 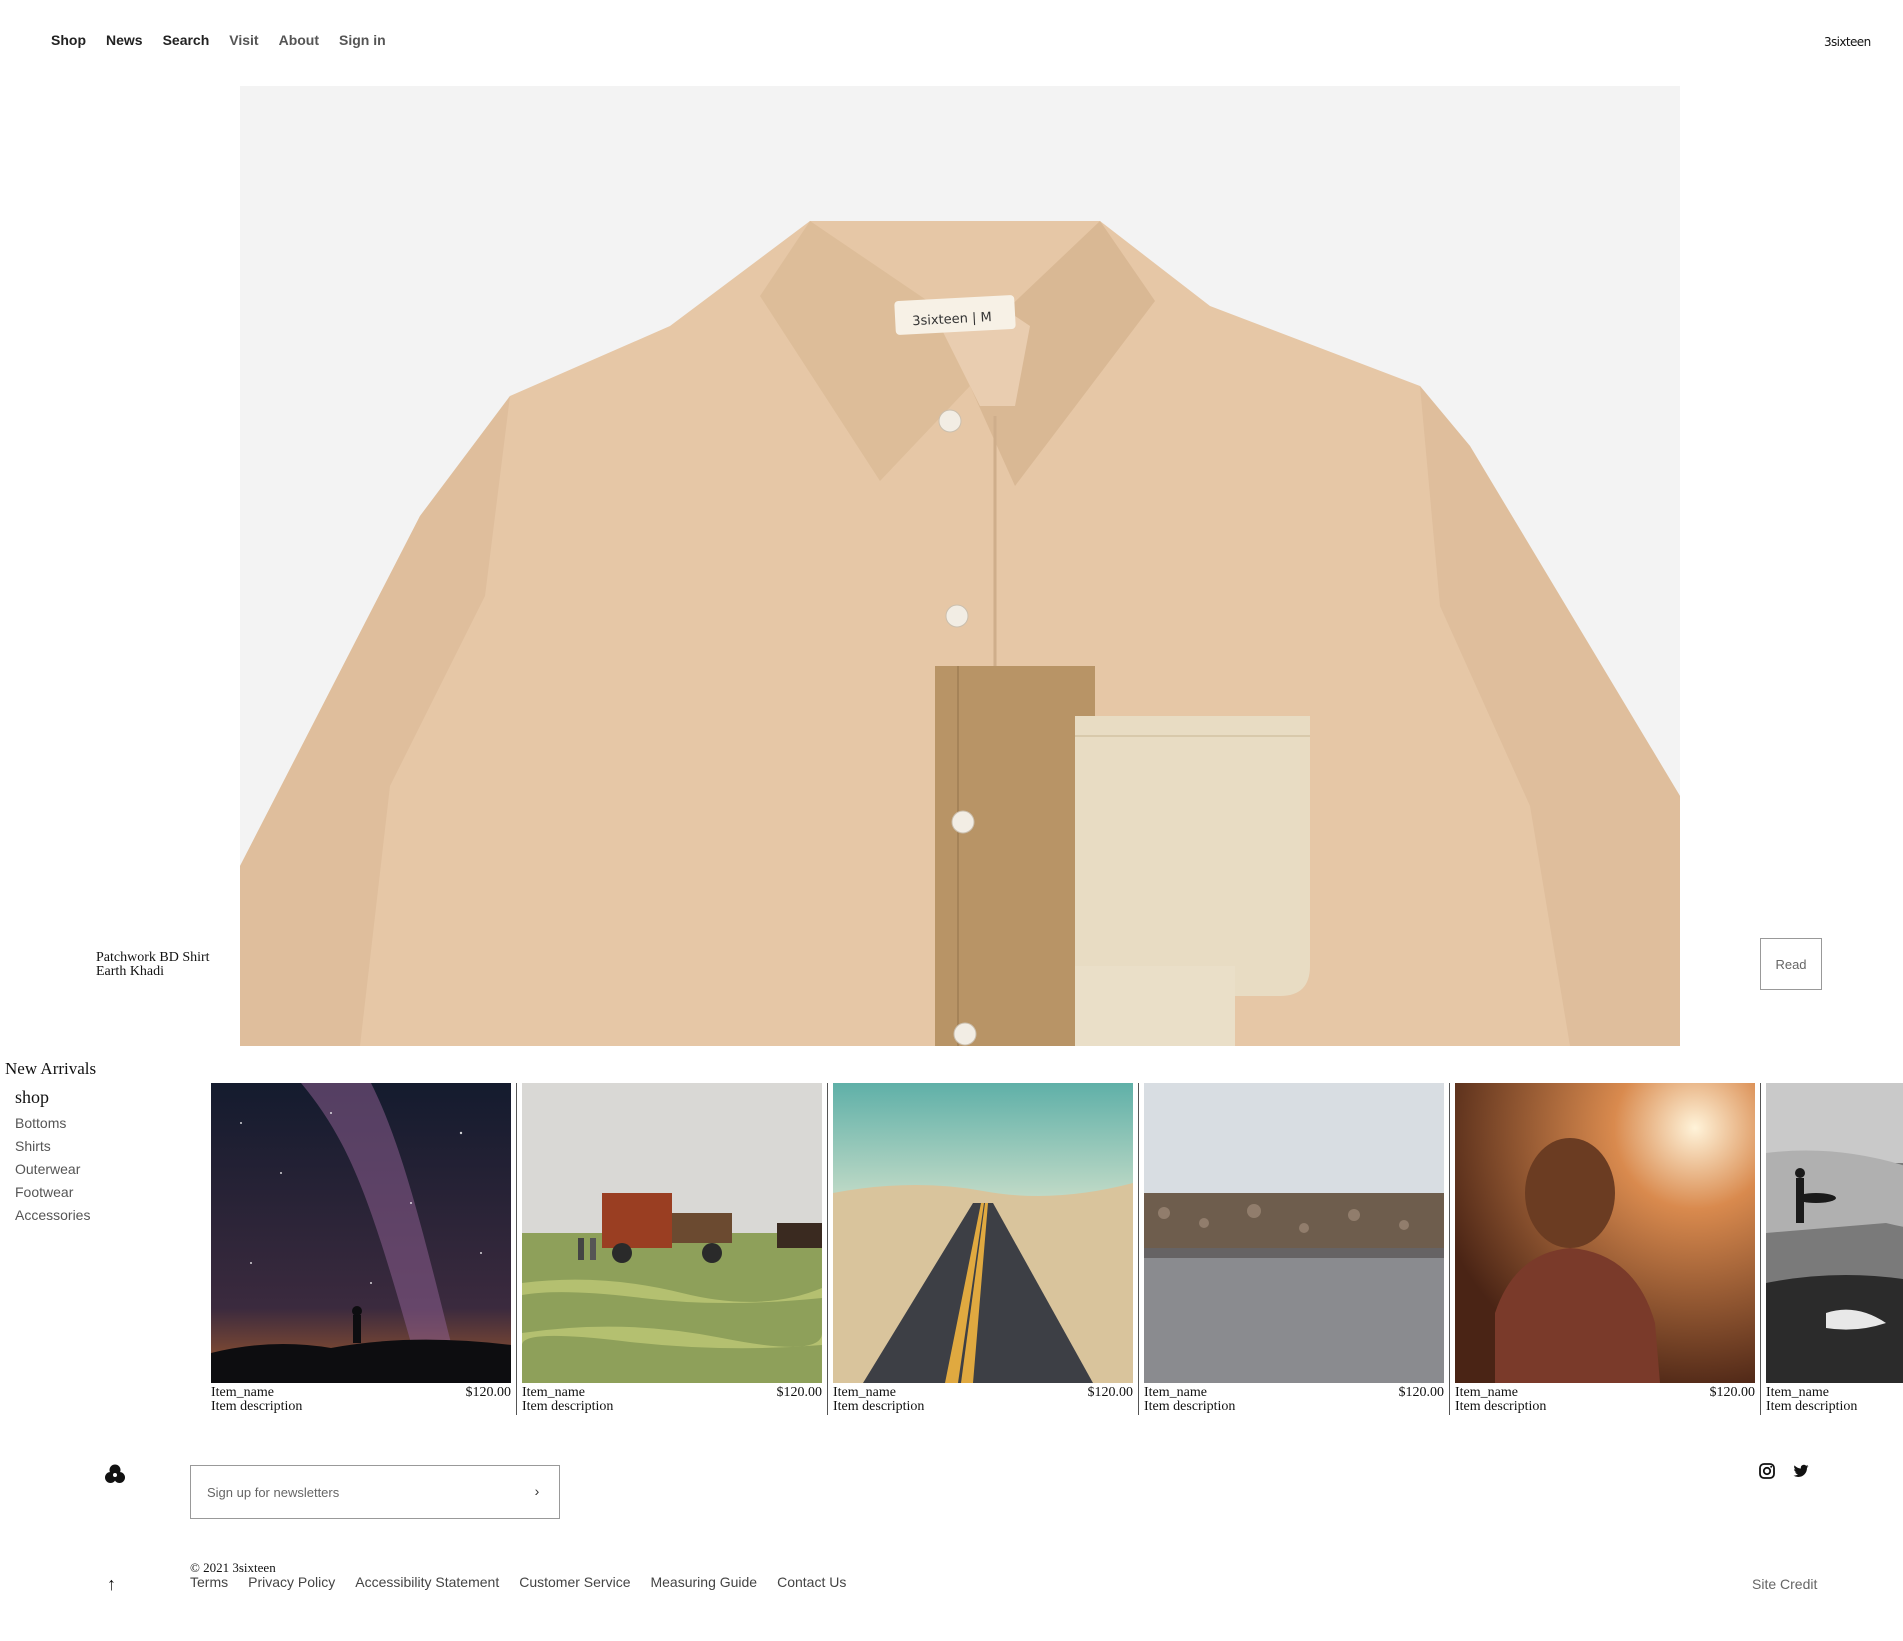 I want to click on nav-about: About, so click(x=299, y=40).